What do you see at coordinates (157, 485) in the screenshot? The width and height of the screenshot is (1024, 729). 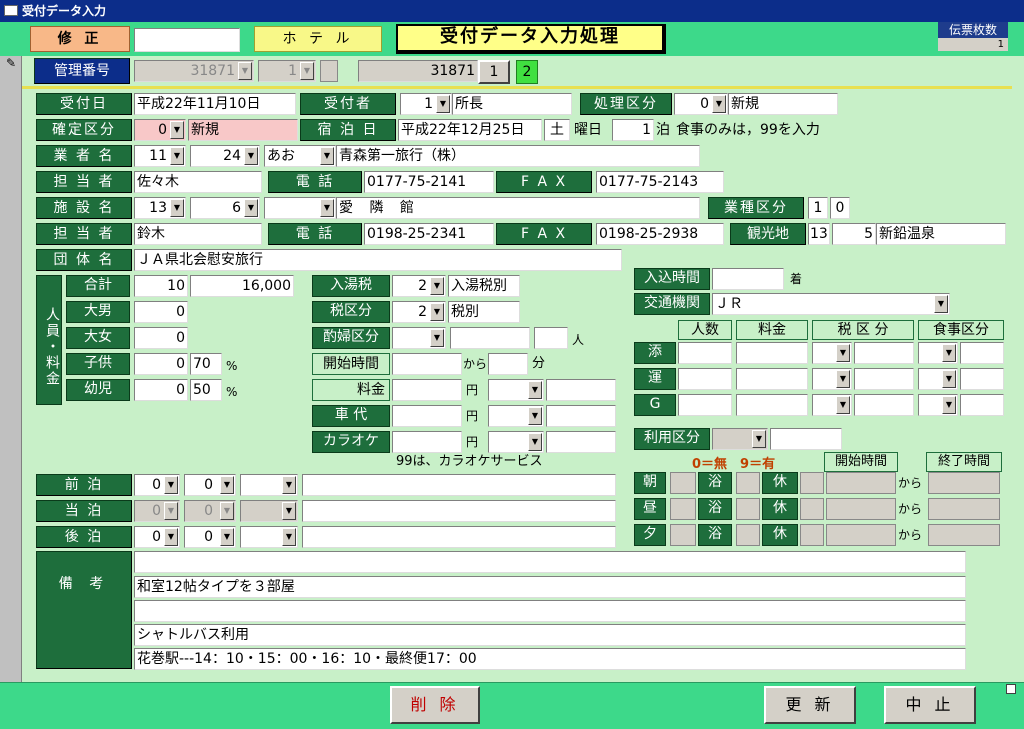 I see `prev-stay-select-1: 0 ▼` at bounding box center [157, 485].